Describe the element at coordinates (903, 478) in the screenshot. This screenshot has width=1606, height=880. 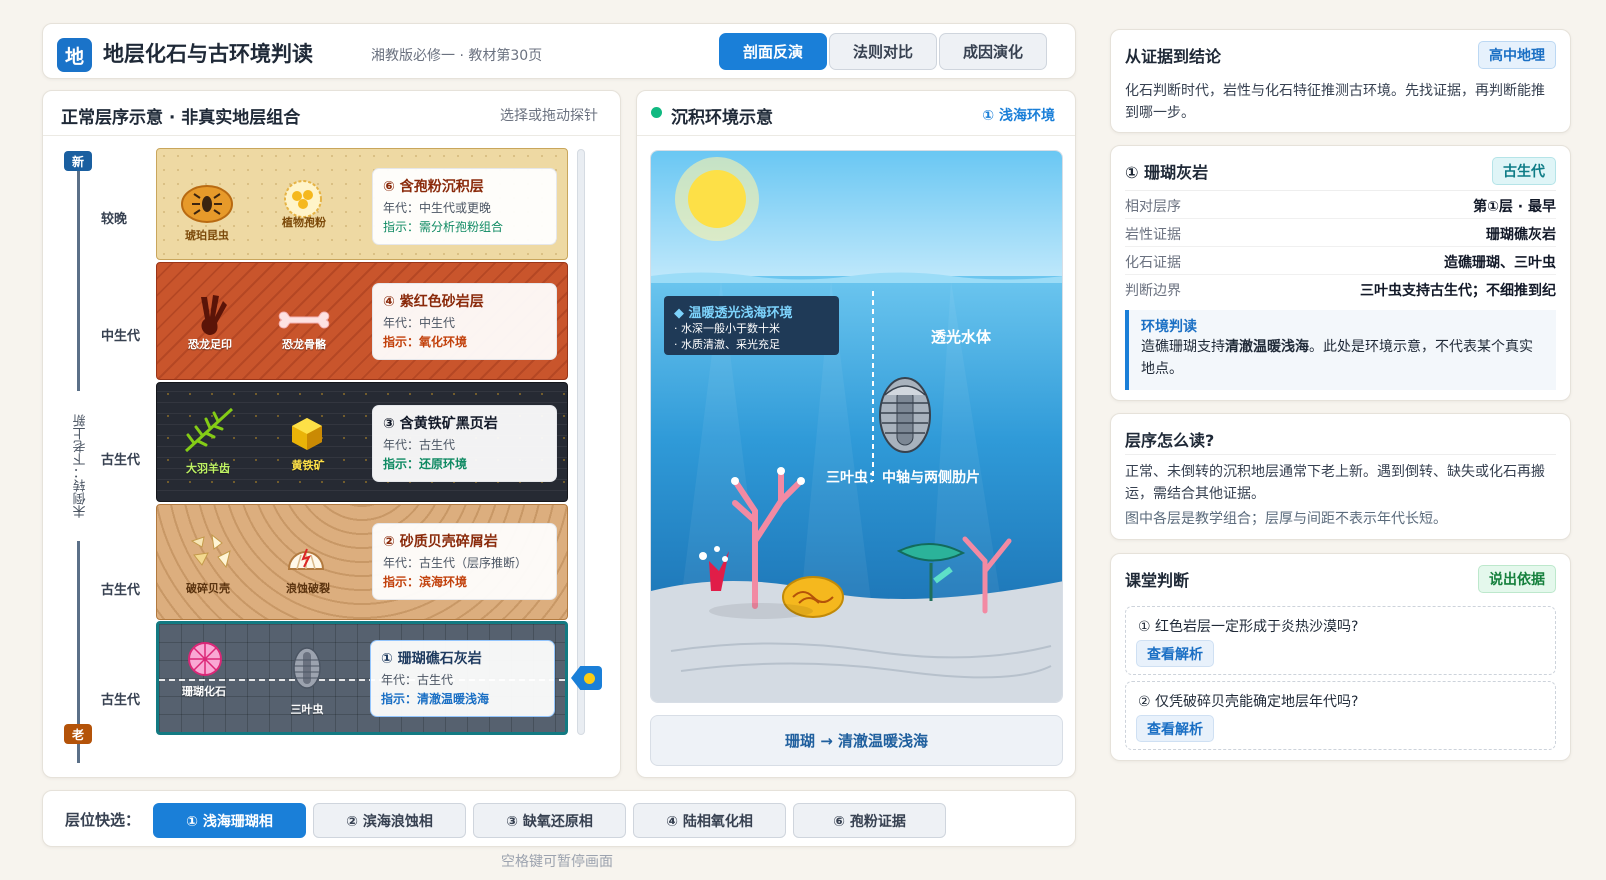
I see `trilobite-label: 三叶虫：中轴与两侧肋片` at that location.